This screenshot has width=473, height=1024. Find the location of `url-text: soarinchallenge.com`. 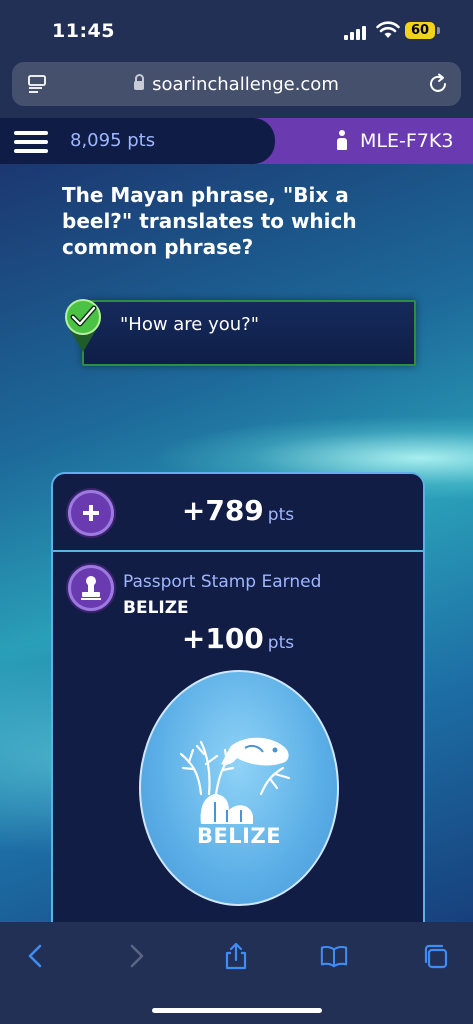

url-text: soarinchallenge.com is located at coordinates (245, 84).